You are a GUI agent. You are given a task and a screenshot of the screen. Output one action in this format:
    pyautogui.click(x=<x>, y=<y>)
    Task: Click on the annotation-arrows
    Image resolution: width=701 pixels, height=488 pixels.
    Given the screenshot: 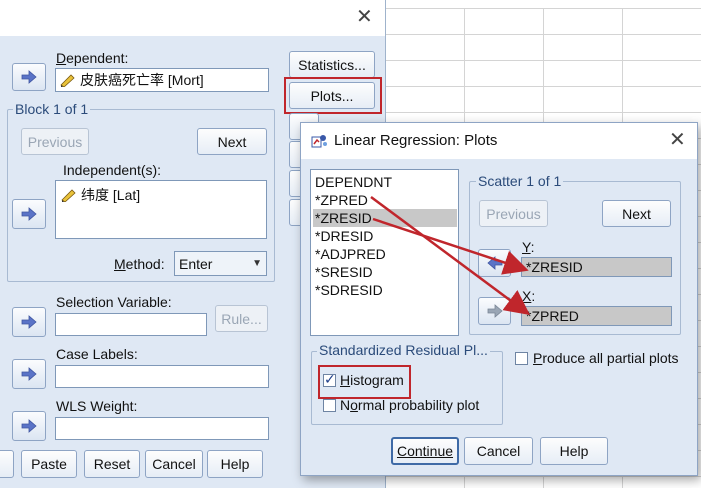 What is the action you would take?
    pyautogui.click(x=450, y=255)
    